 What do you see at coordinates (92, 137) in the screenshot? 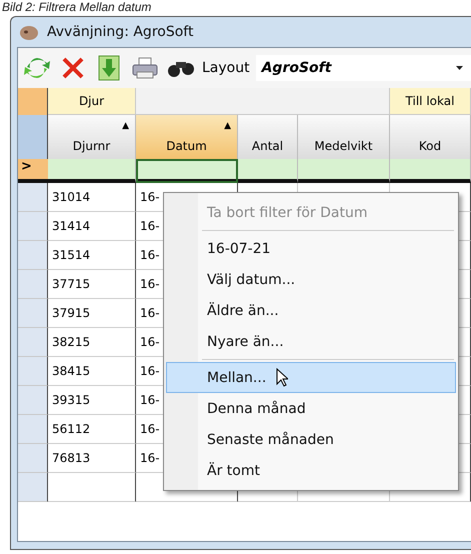
I see `column-header: Djurnr ▲` at bounding box center [92, 137].